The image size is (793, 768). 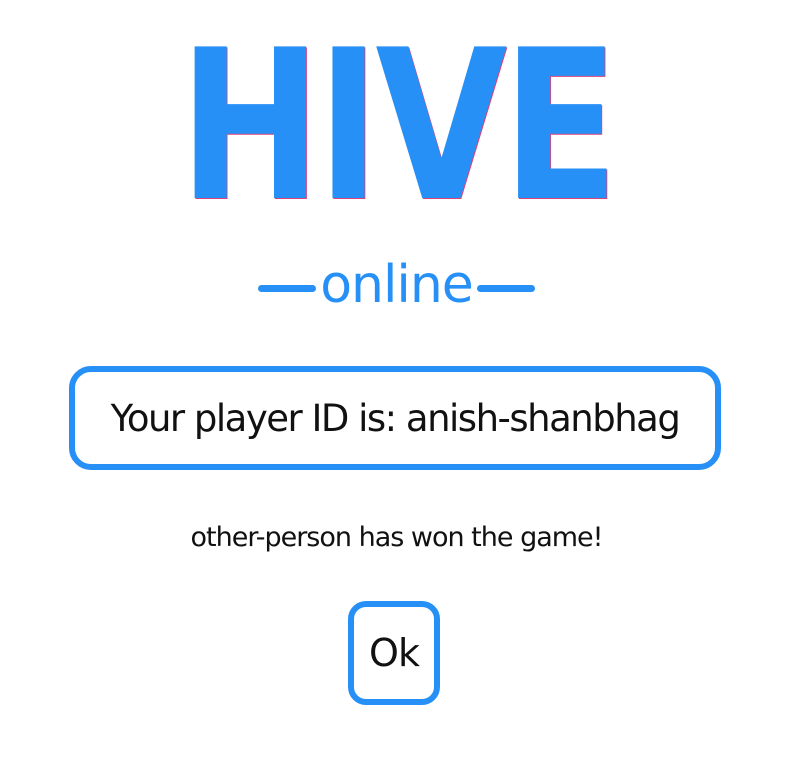 I want to click on logo-dash-left, so click(x=287, y=288).